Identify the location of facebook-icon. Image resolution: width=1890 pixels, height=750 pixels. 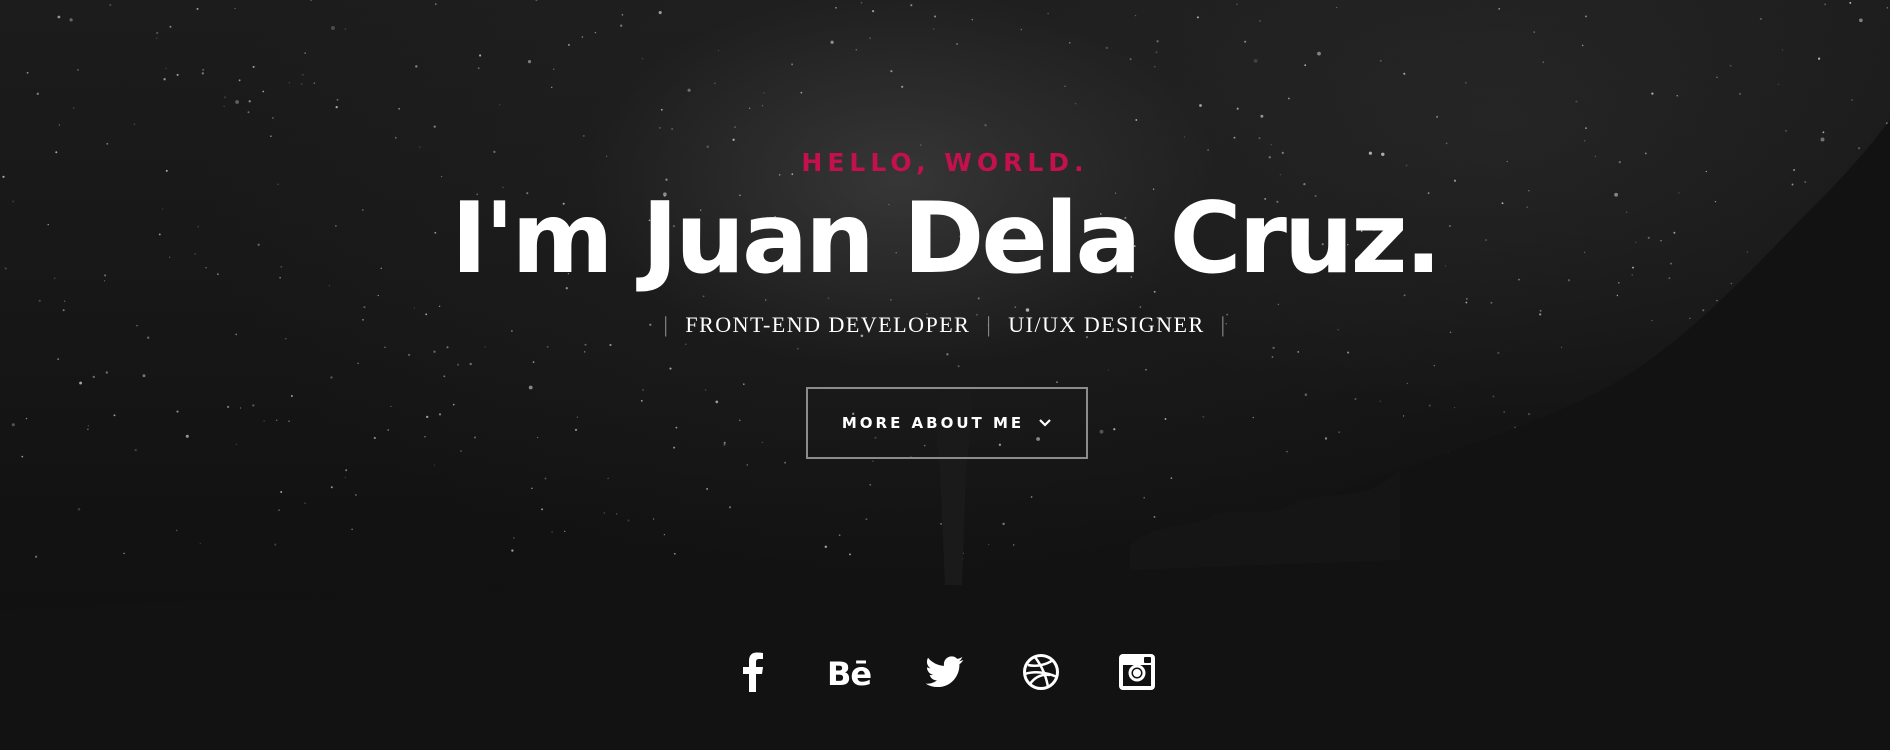
(753, 674).